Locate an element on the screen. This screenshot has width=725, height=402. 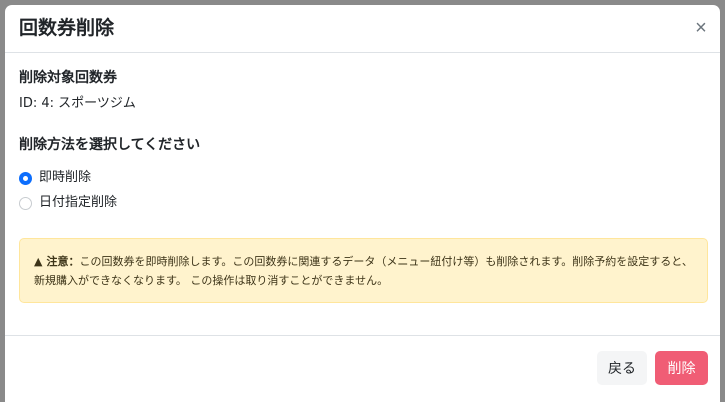
close-icon: × is located at coordinates (701, 28).